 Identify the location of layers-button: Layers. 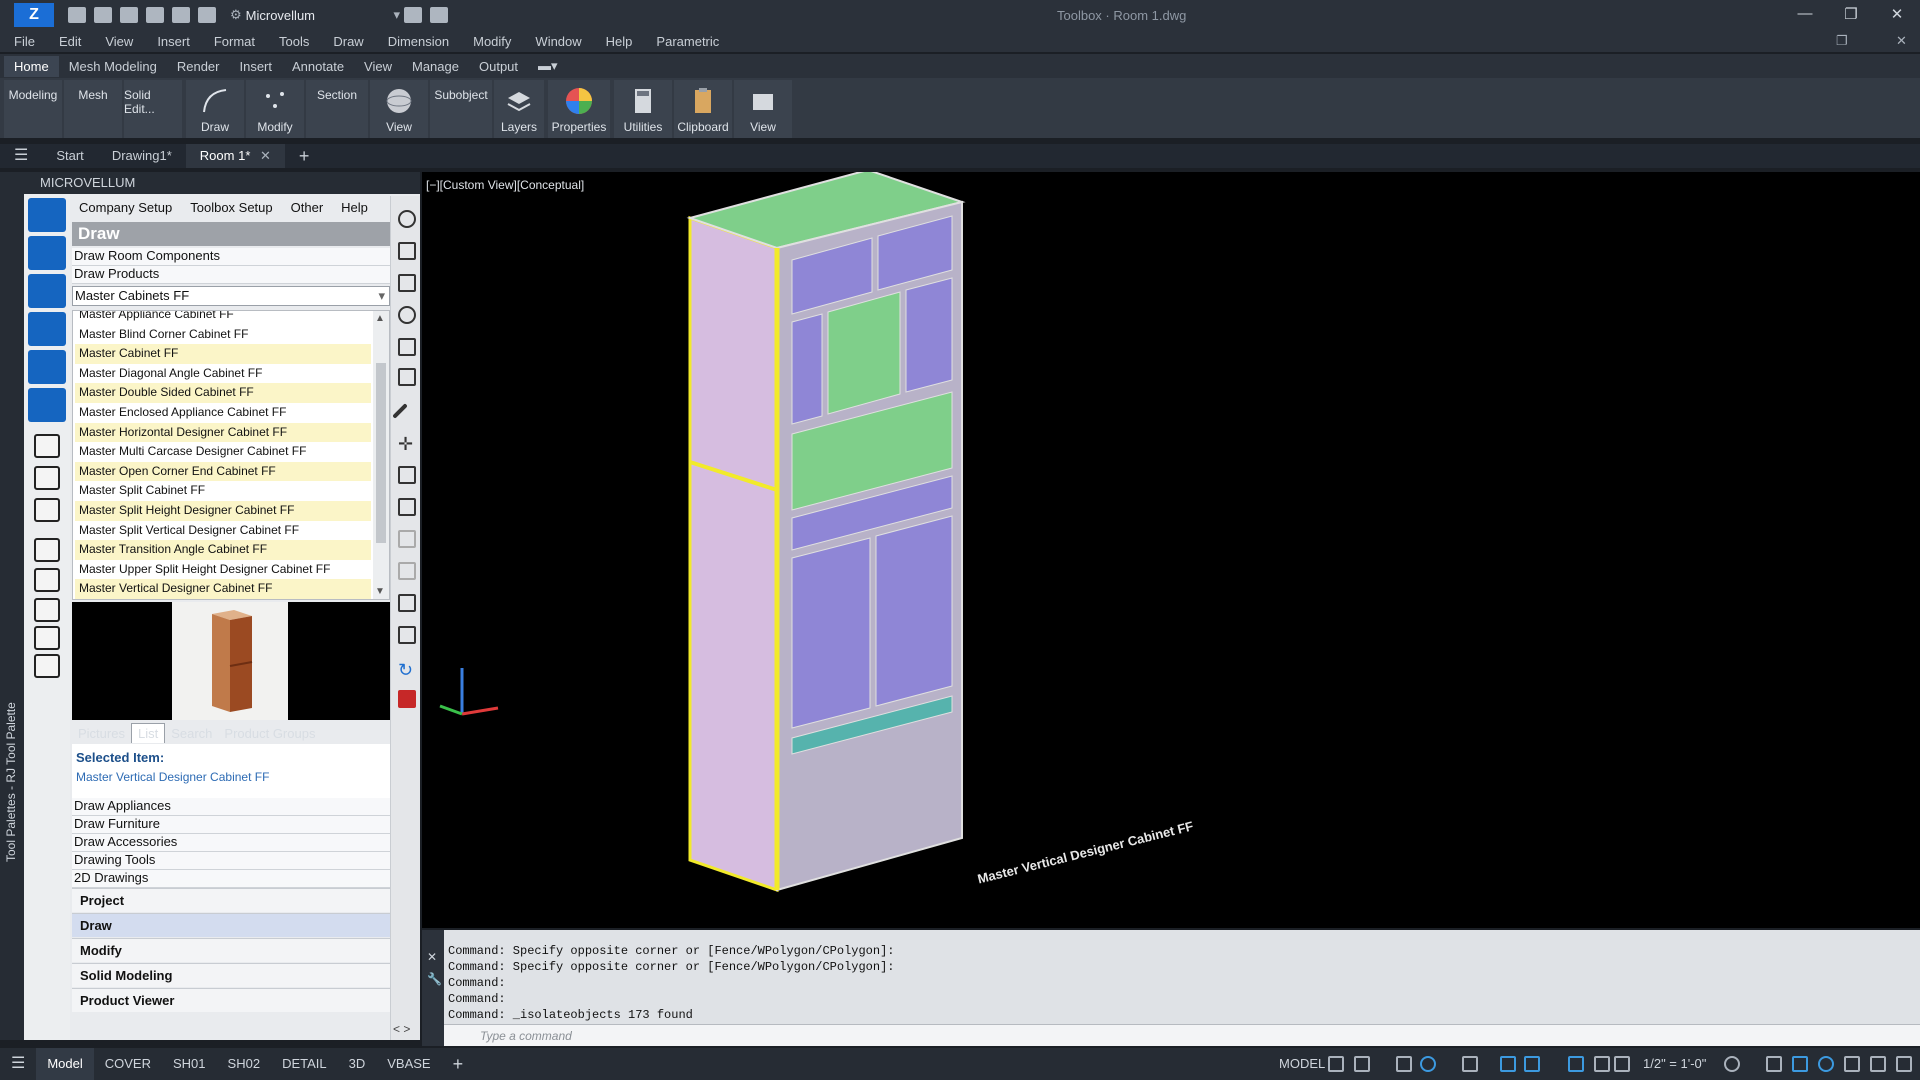
(519, 109).